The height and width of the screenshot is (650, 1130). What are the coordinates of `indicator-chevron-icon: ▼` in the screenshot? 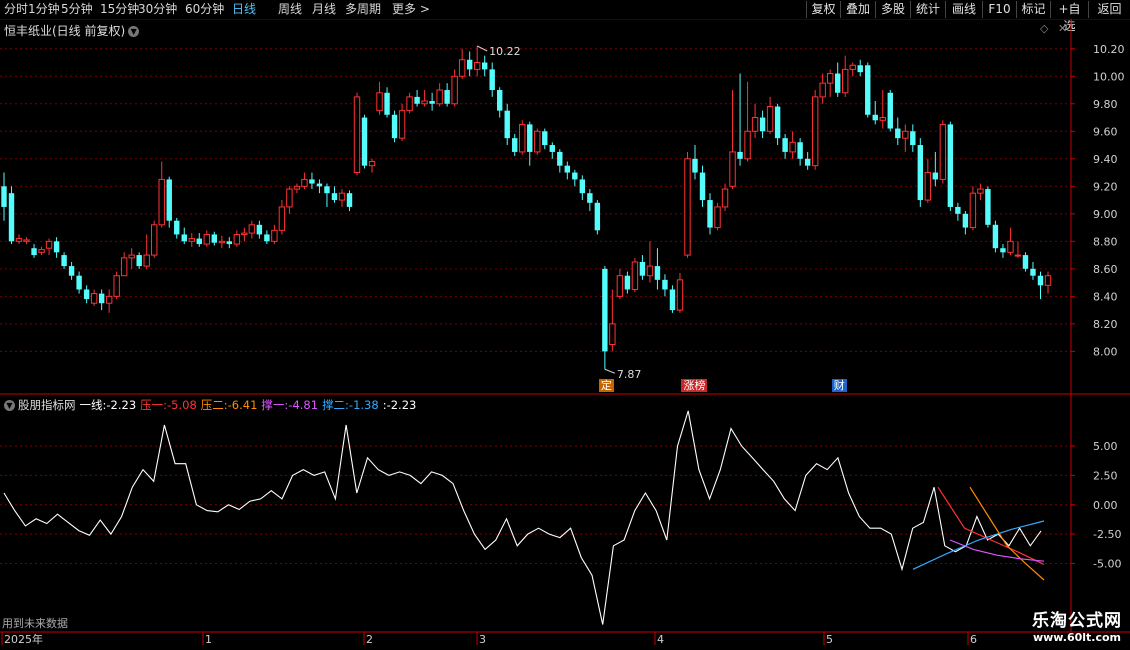 It's located at (9, 405).